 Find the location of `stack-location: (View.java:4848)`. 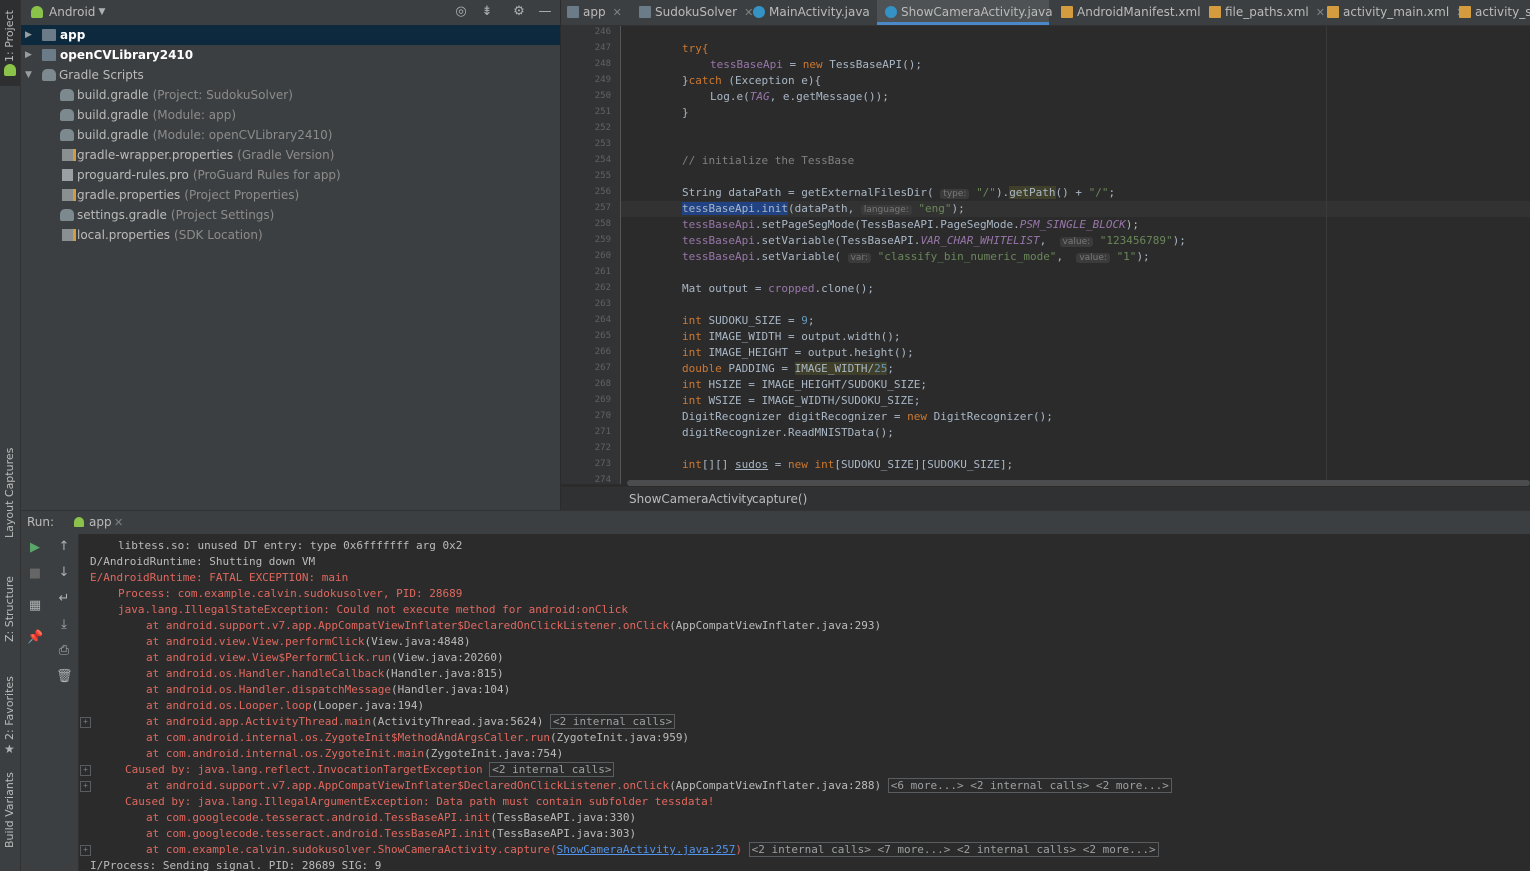

stack-location: (View.java:4848) is located at coordinates (417, 641).